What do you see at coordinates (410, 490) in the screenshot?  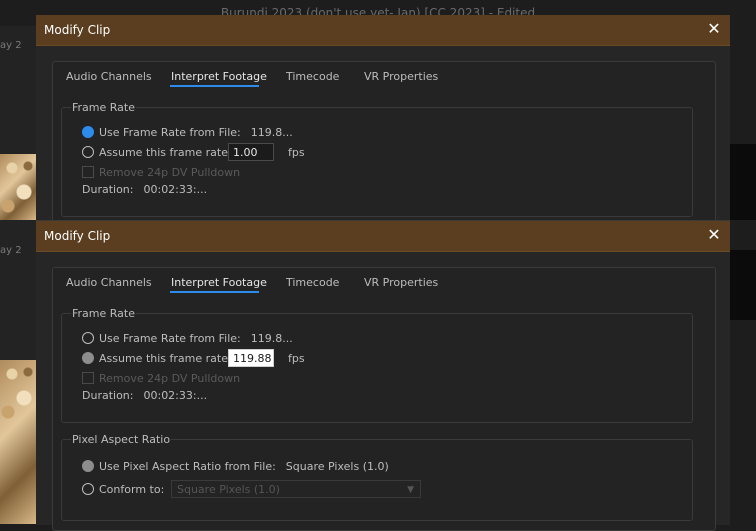 I see `chevron-down-icon: ▼` at bounding box center [410, 490].